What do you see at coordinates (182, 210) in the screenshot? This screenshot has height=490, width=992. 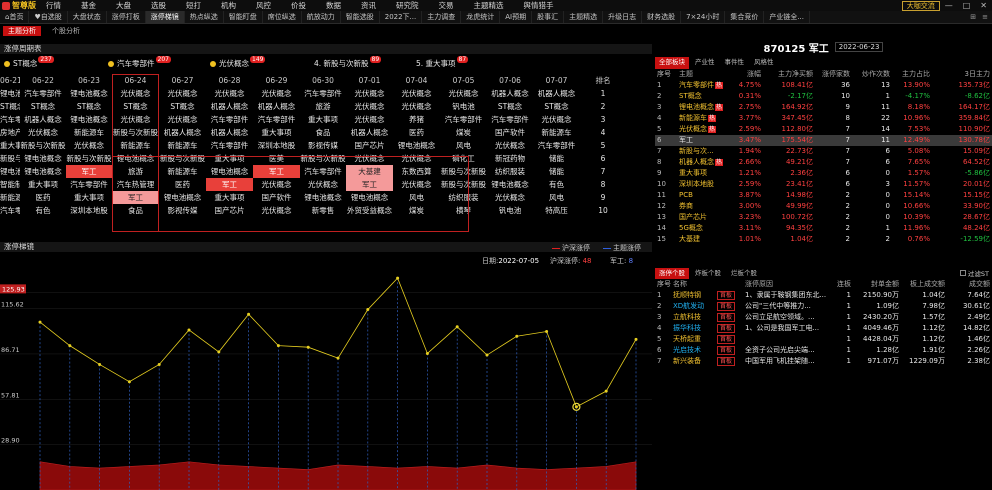 I see `theme-cell: 影视传媒` at bounding box center [182, 210].